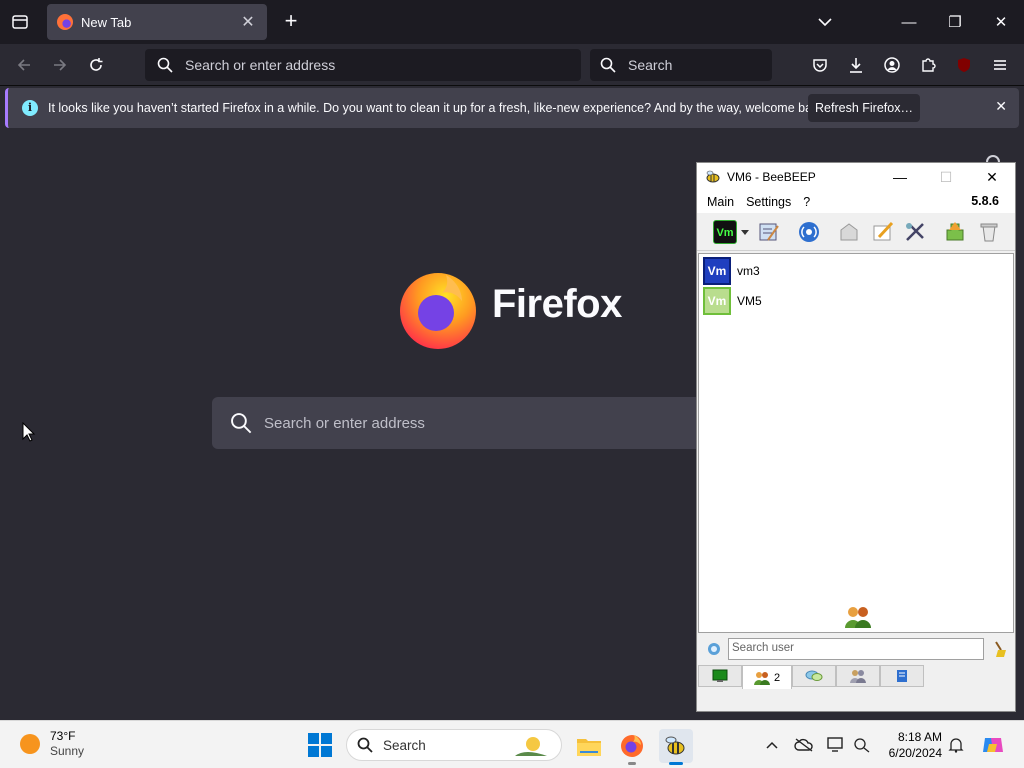  I want to click on close-window-button: ✕, so click(1001, 22).